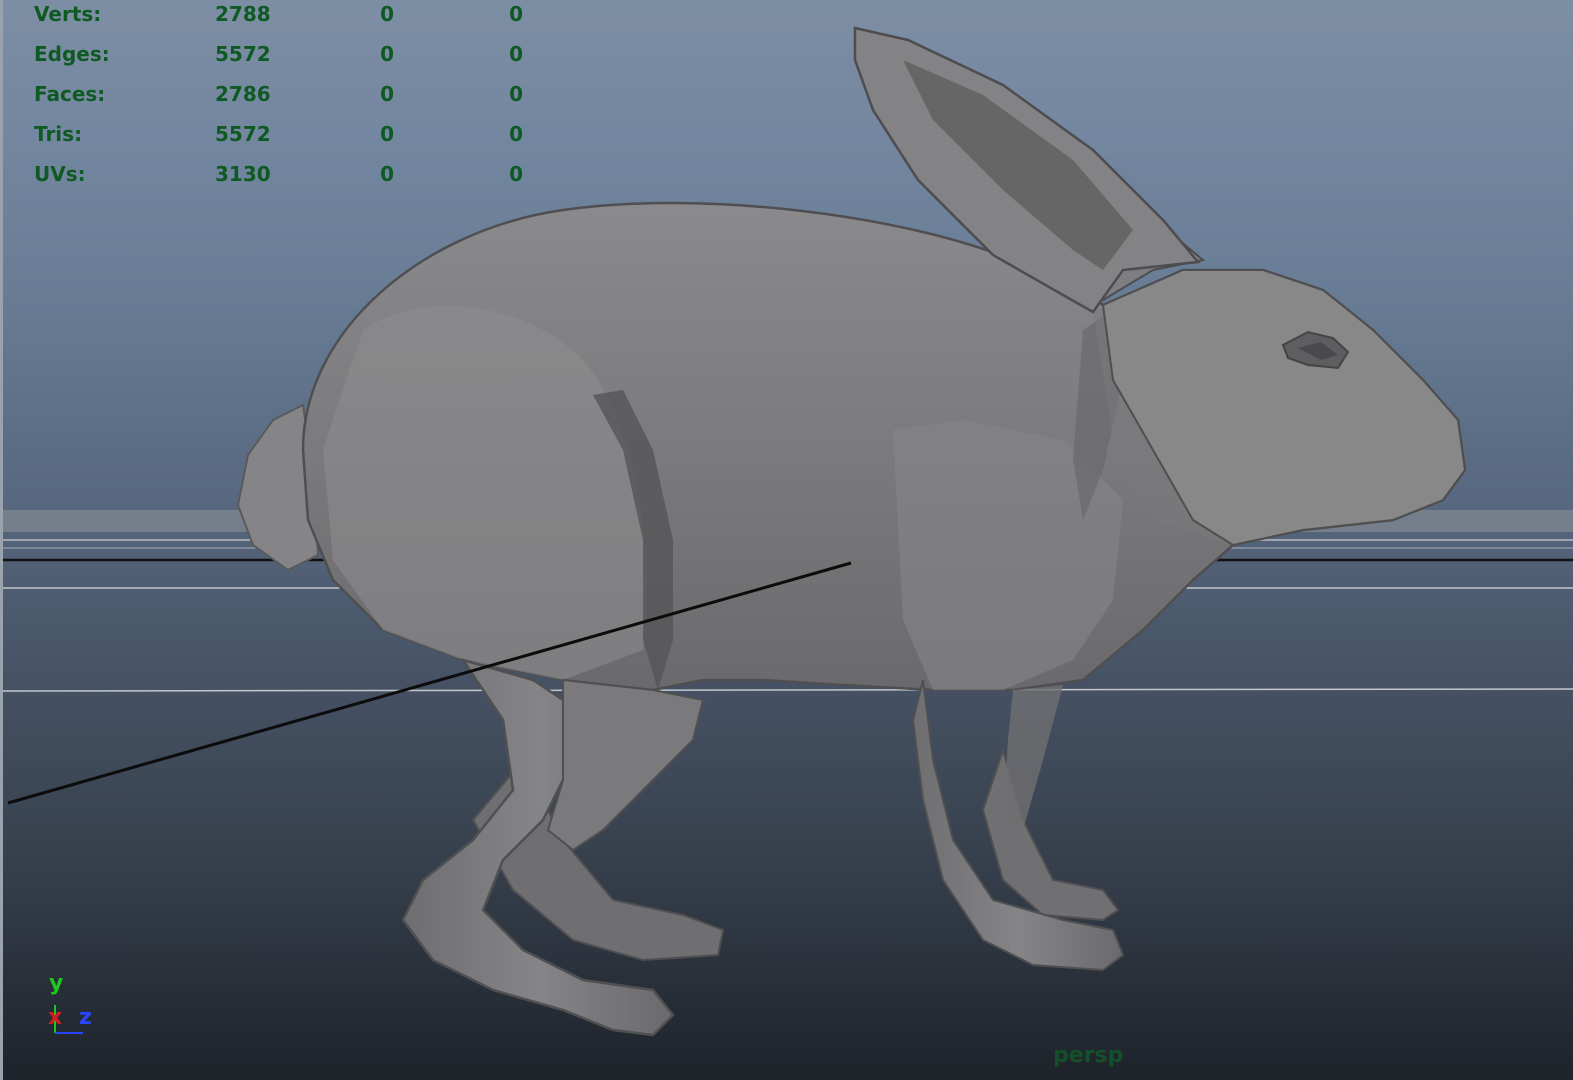  I want to click on axis-y-label: y, so click(56, 983).